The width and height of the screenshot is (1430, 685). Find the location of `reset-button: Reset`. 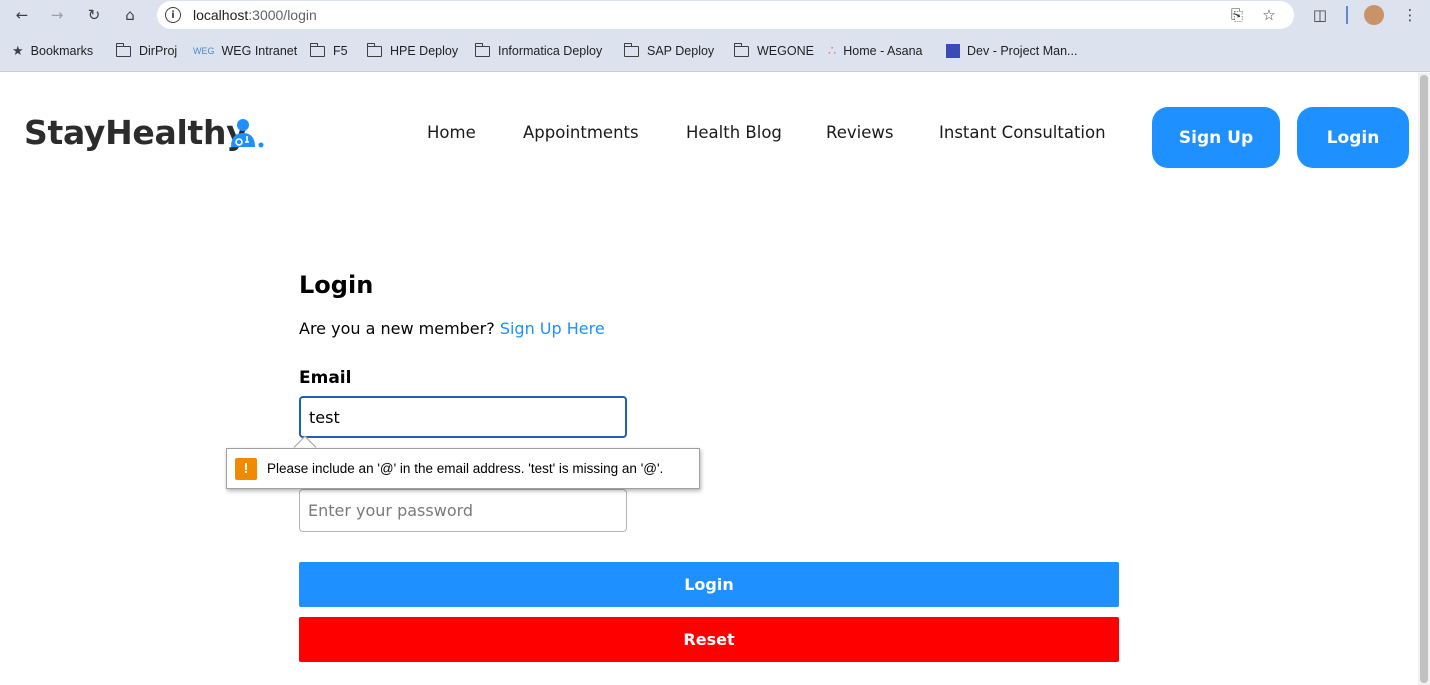

reset-button: Reset is located at coordinates (709, 639).